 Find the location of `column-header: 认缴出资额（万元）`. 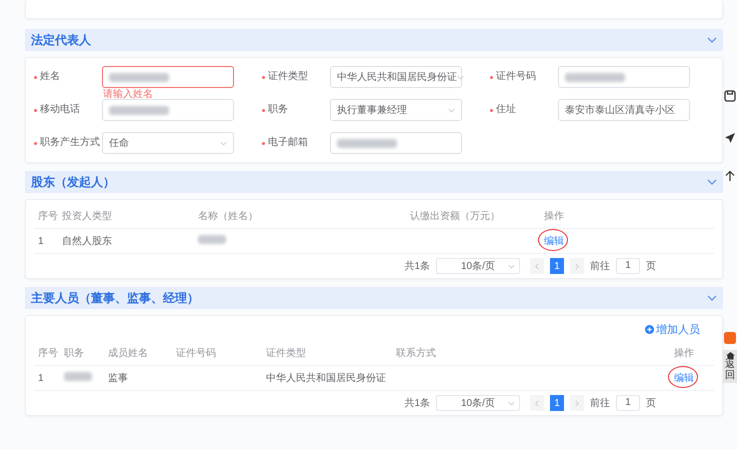

column-header: 认缴出资额（万元） is located at coordinates (455, 216).